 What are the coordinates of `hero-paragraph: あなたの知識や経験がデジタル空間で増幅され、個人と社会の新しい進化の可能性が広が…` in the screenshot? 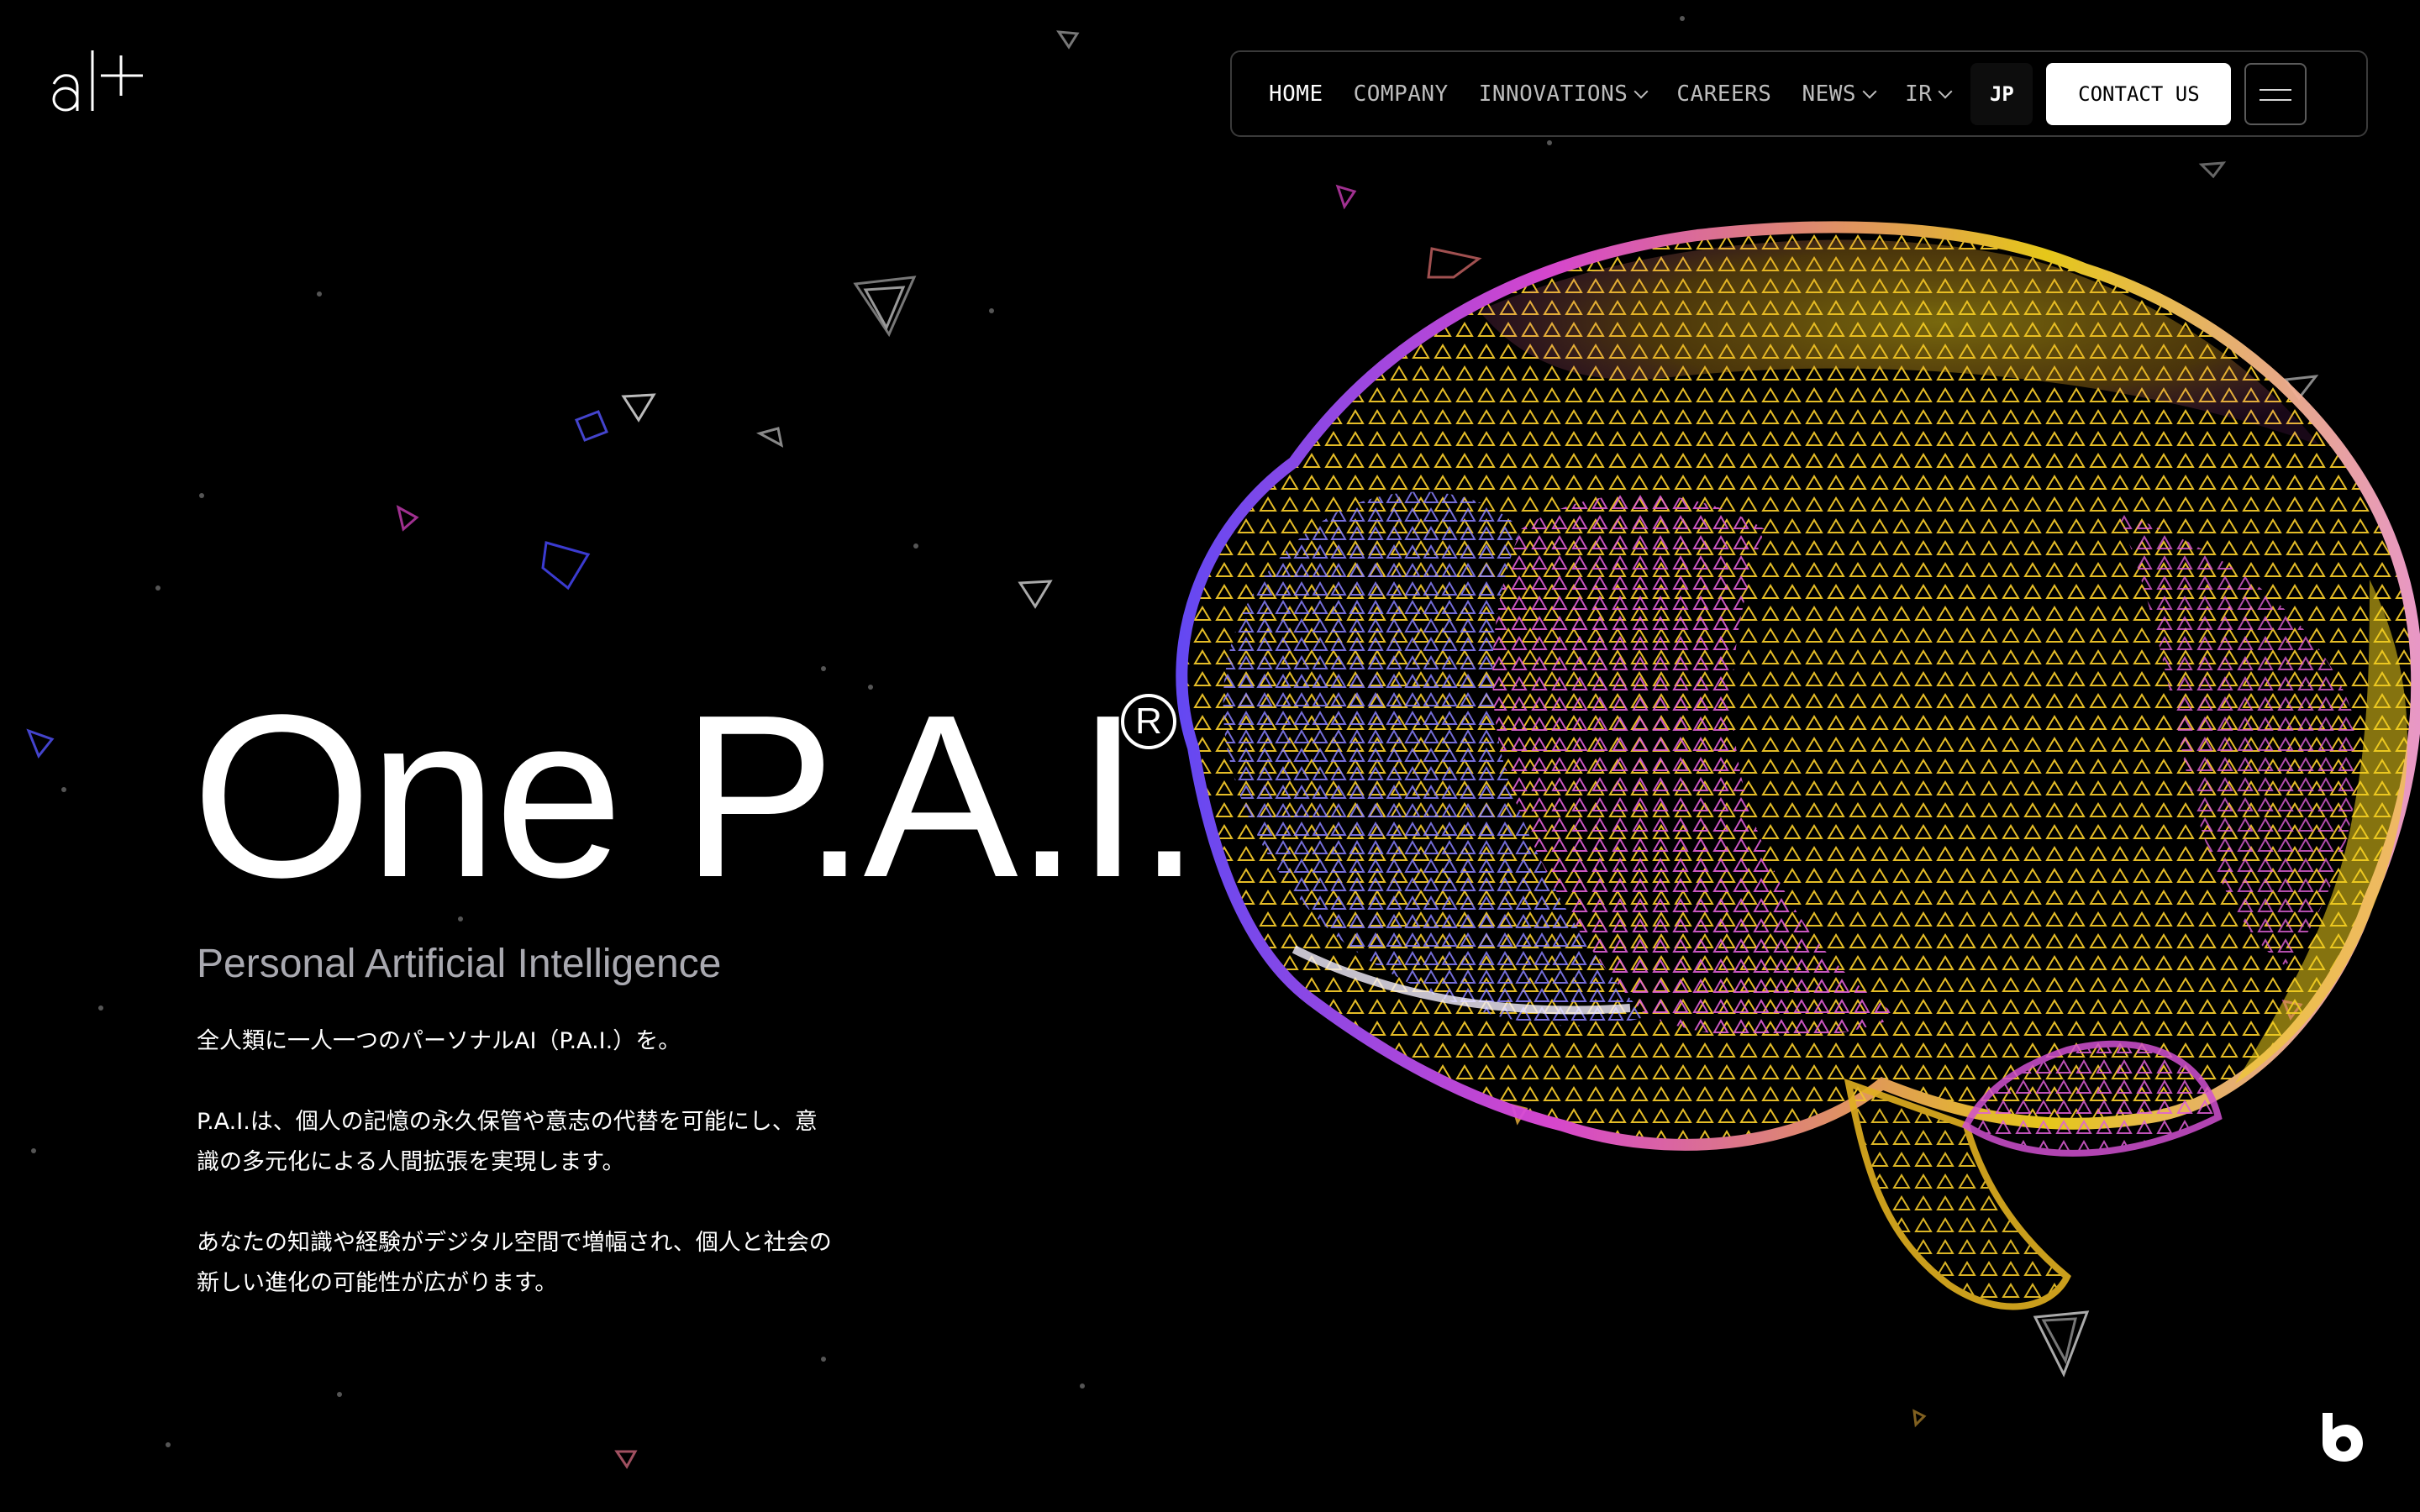 It's located at (514, 1263).